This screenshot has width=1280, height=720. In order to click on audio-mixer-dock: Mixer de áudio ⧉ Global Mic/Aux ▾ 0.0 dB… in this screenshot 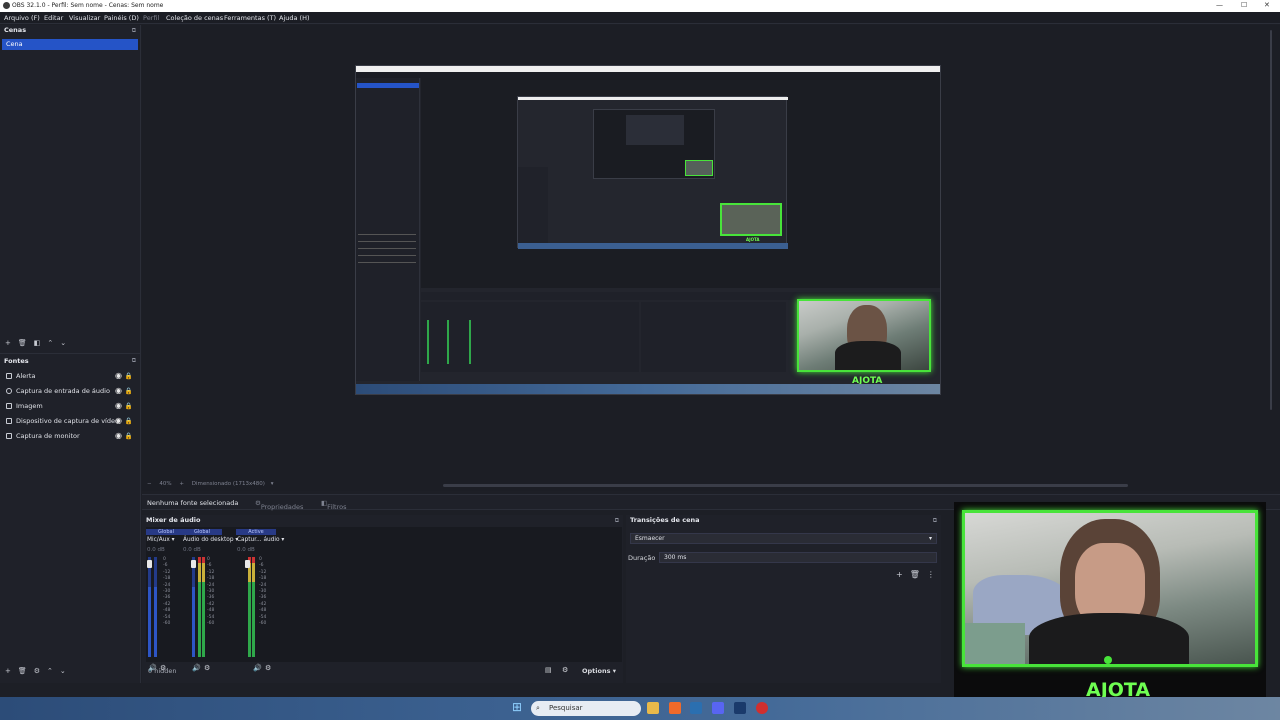, I will do `click(382, 599)`.